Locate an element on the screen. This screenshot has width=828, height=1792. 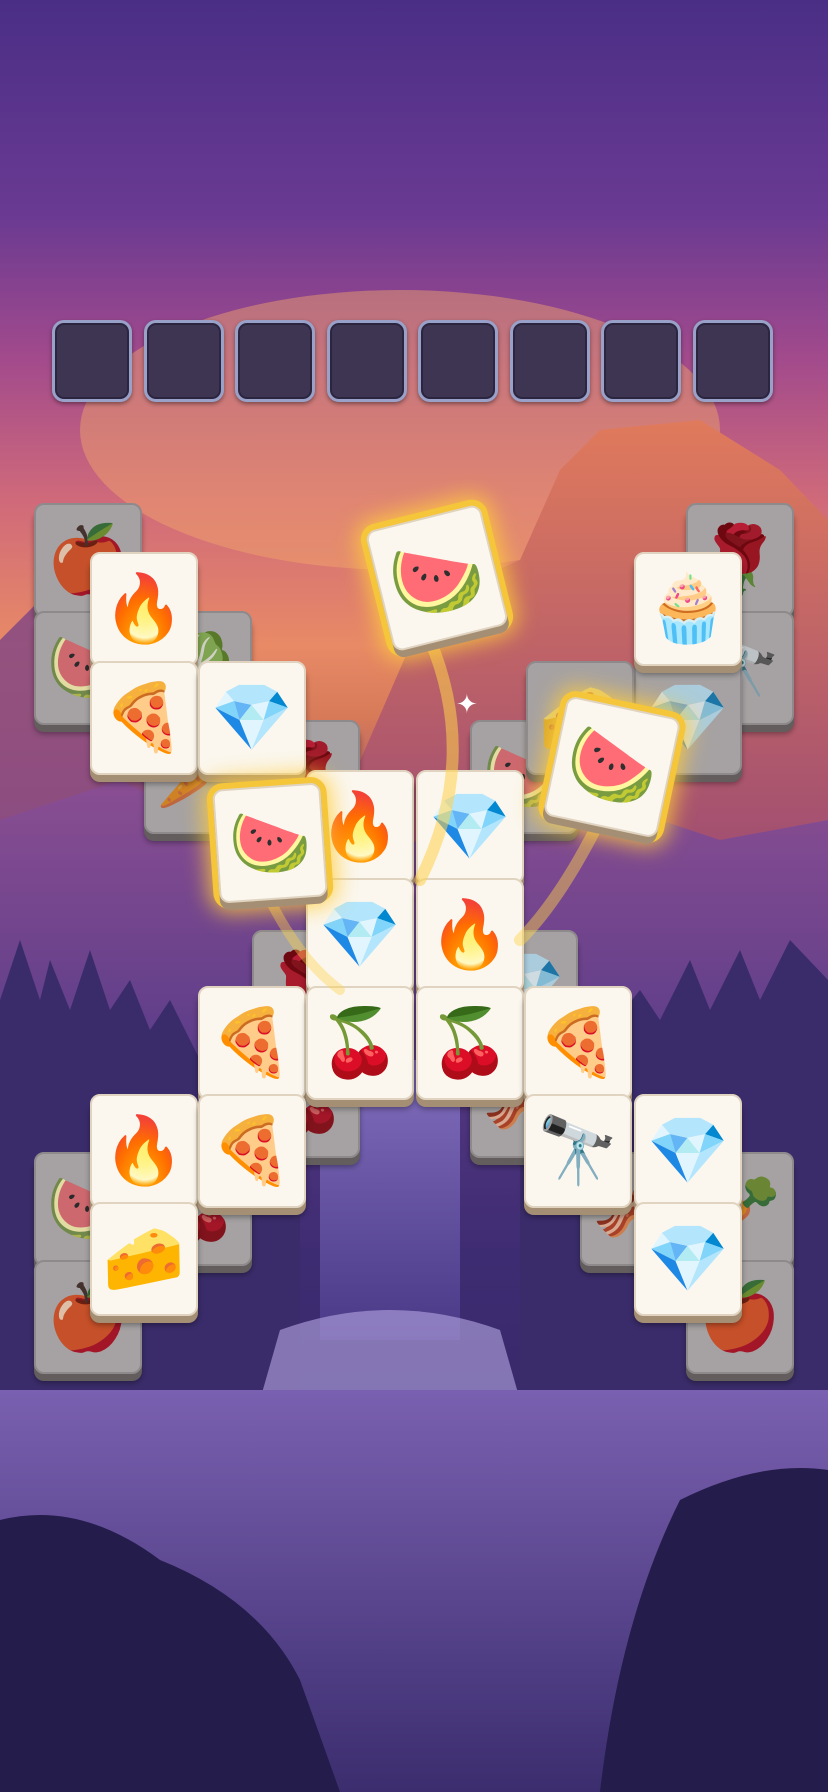
motion-trails is located at coordinates (435, 814).